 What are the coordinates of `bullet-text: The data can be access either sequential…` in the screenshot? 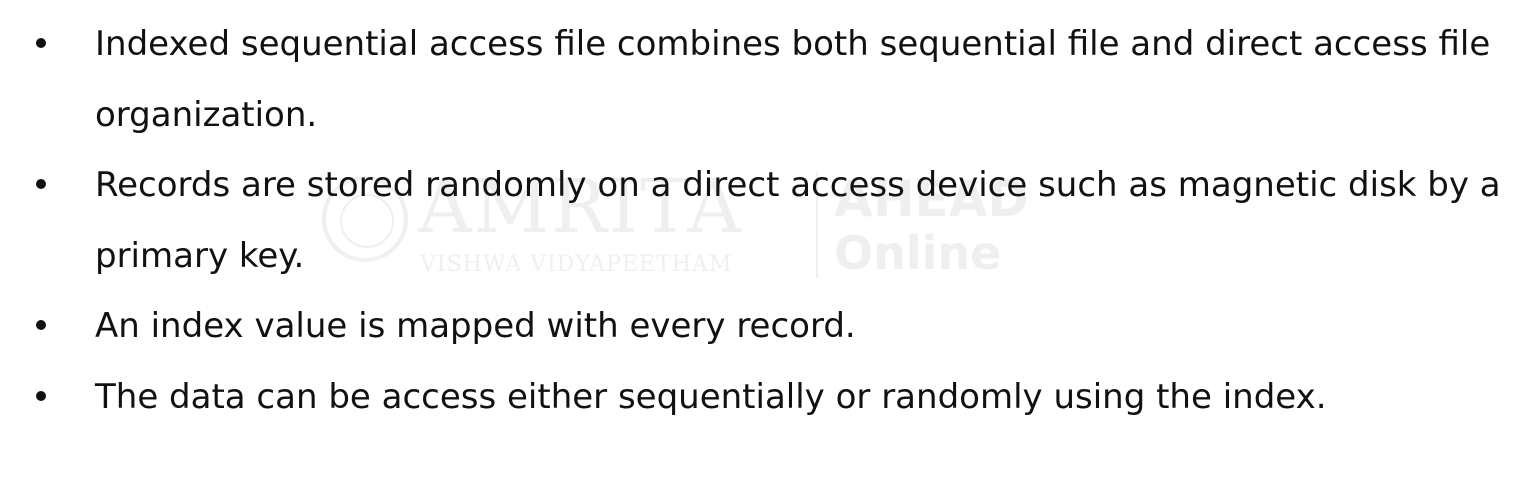 It's located at (711, 396).